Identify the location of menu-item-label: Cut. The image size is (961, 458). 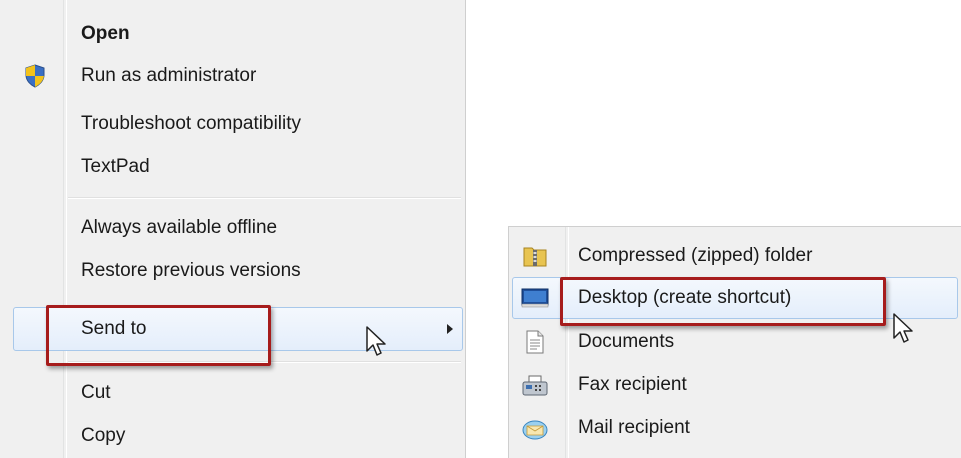
(96, 392).